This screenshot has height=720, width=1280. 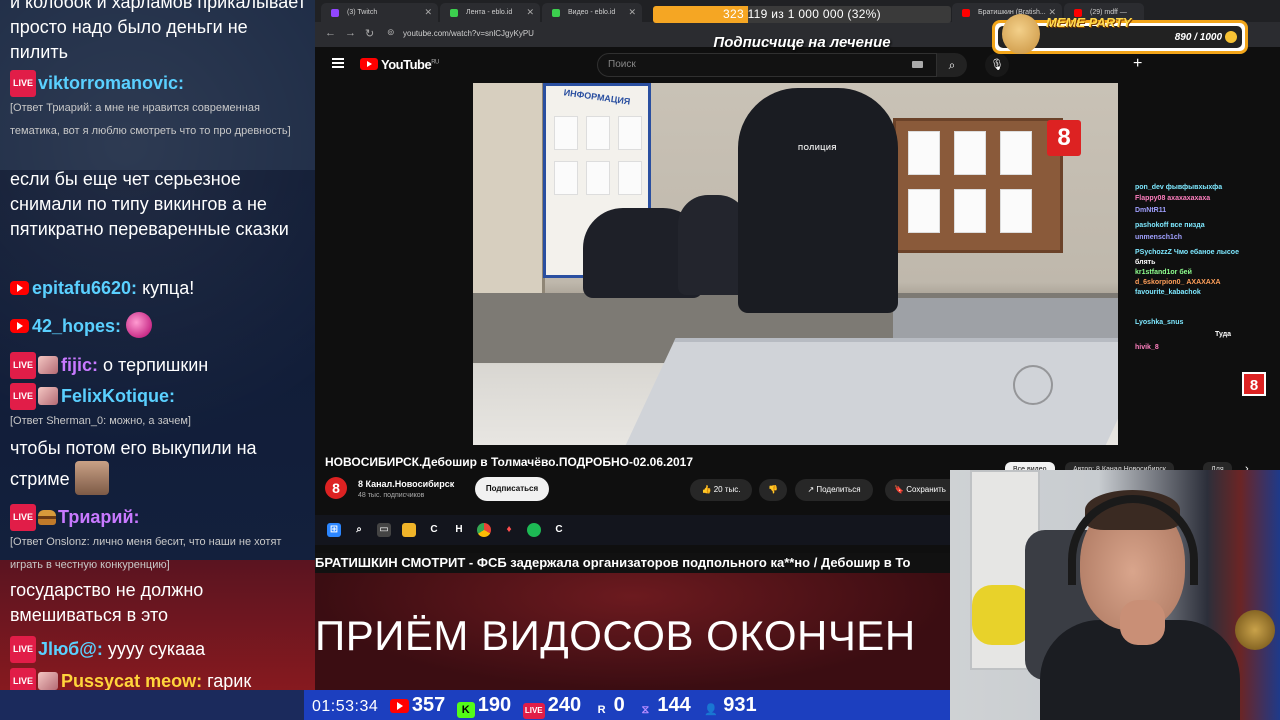 I want to click on overlay-chat-line: pon_dev фывфывхыхфа, so click(x=1179, y=187).